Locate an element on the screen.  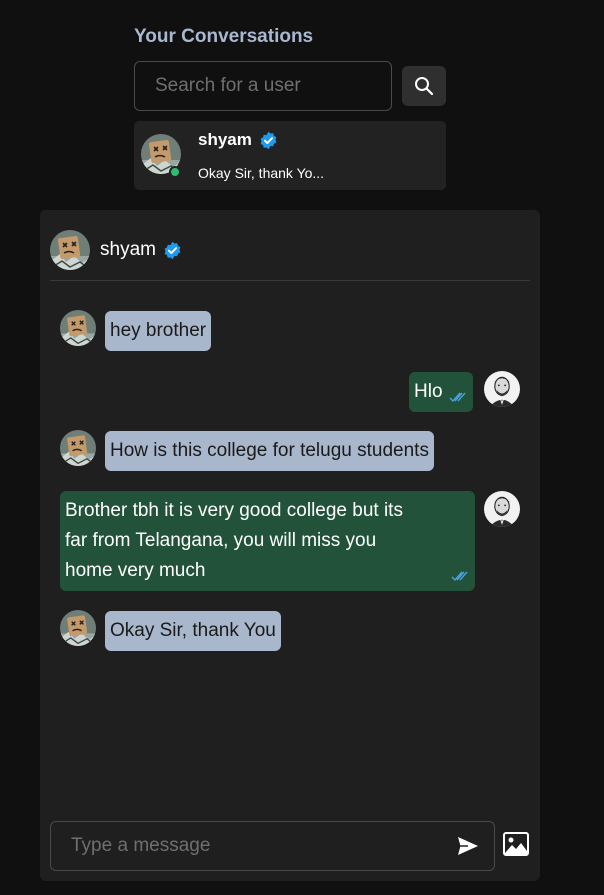
online-indicator is located at coordinates (175, 172).